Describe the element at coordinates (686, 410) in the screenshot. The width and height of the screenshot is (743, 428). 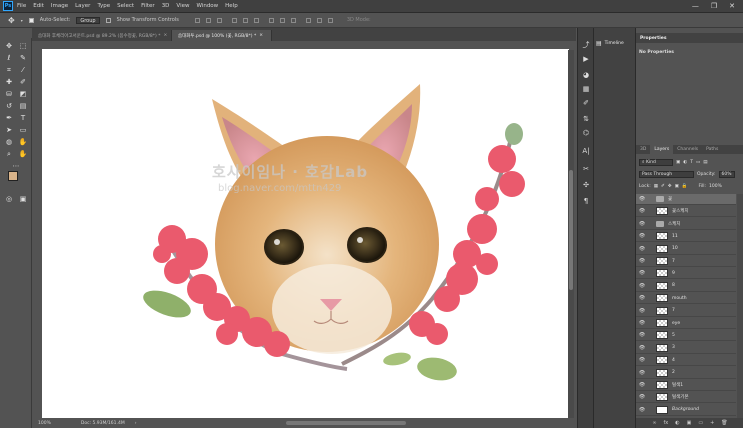
I see `layer-row: 👁 Background` at that location.